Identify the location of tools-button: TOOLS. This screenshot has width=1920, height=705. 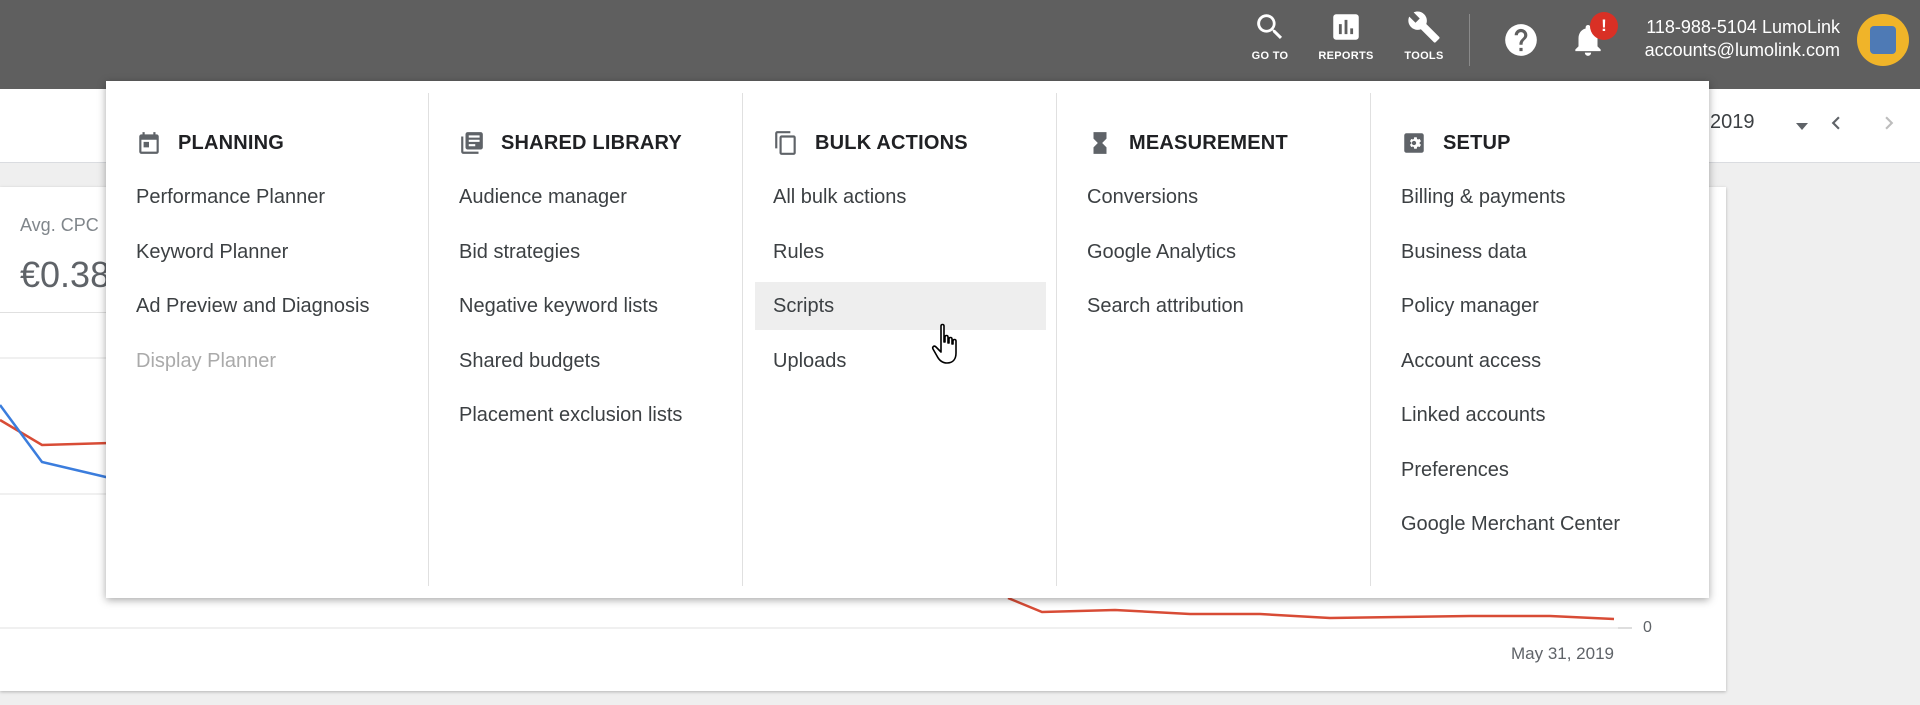
(1424, 41).